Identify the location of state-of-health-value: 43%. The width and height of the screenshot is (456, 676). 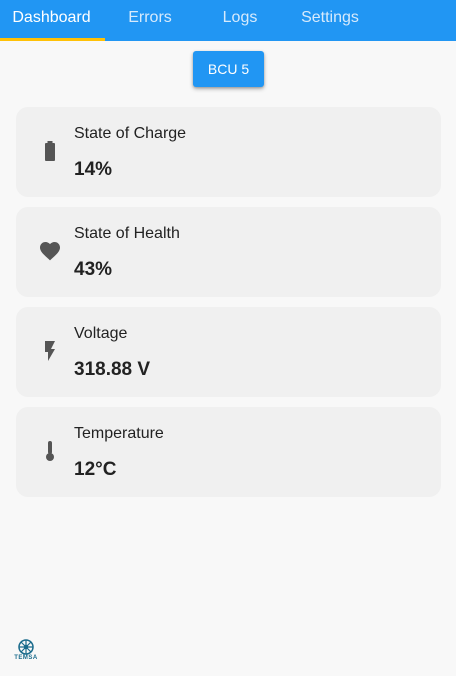
(93, 269).